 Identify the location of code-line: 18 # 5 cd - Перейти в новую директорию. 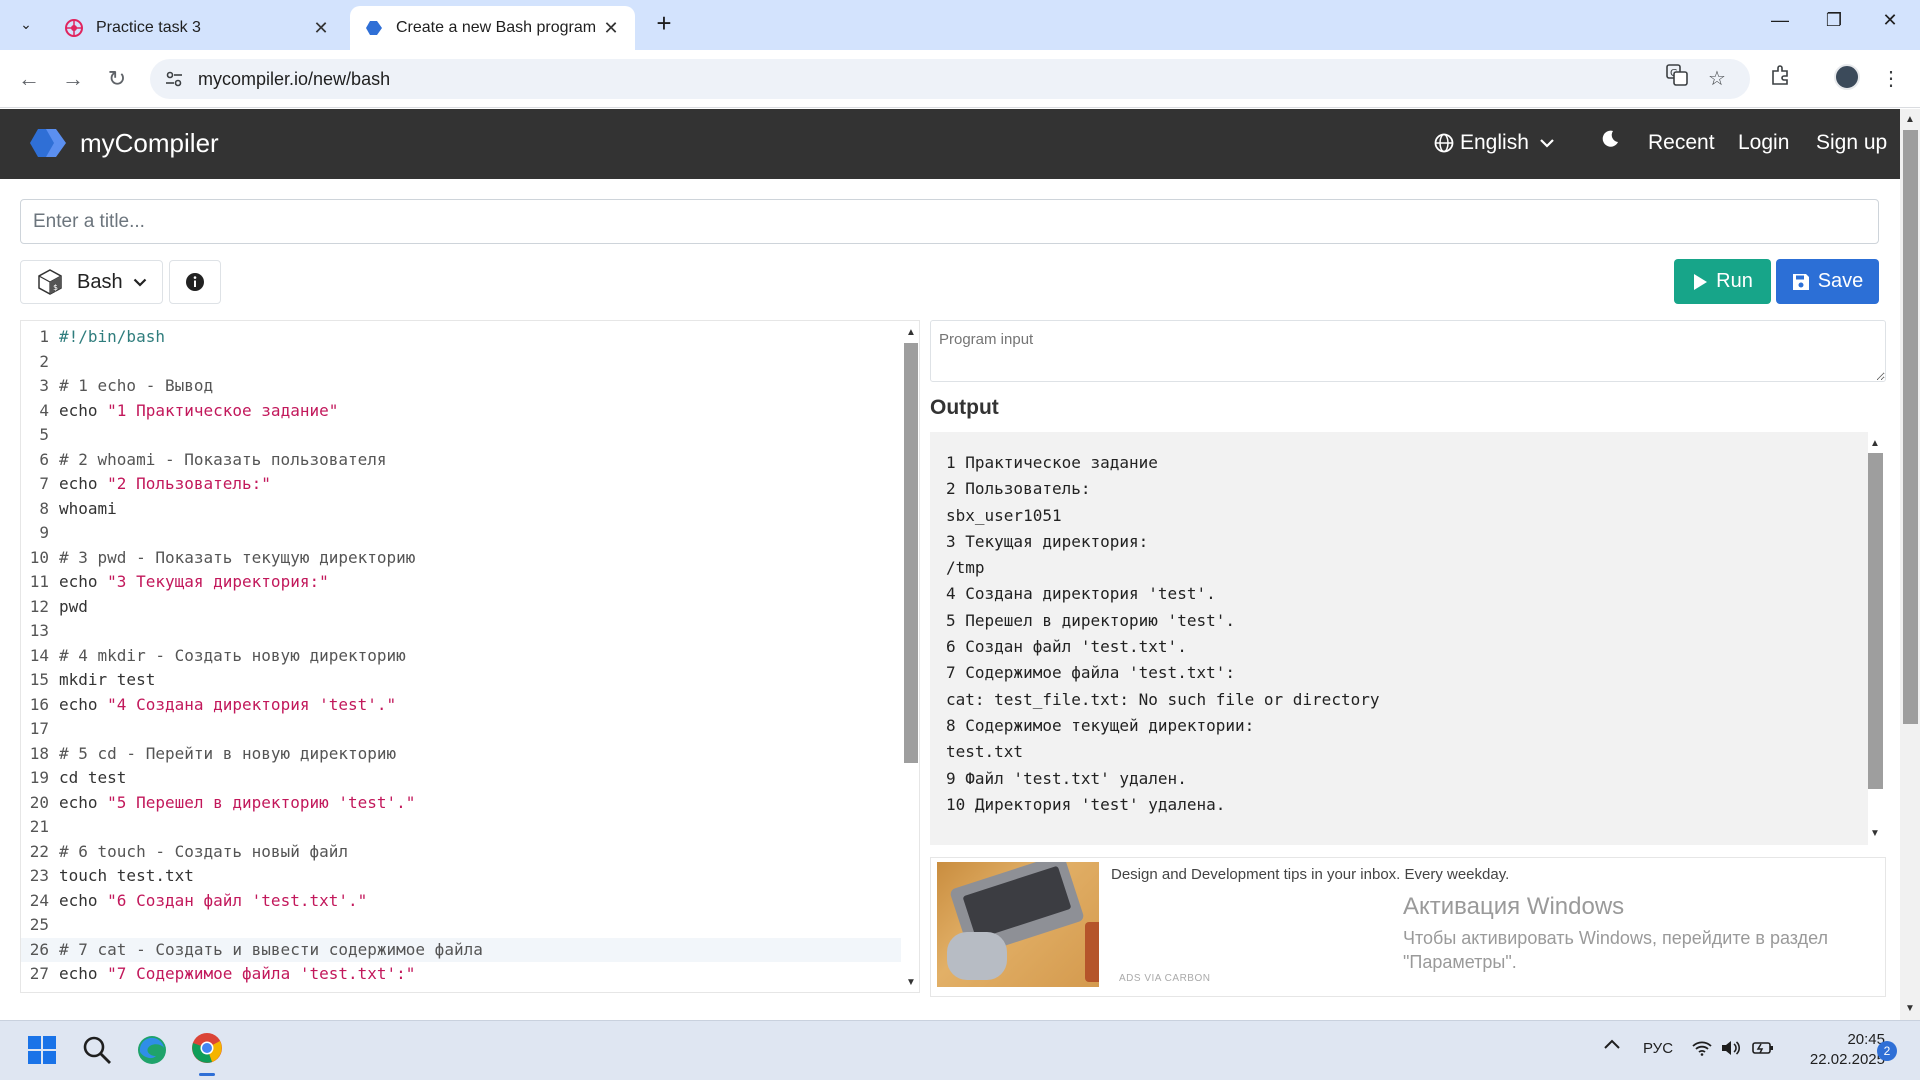
(461, 754).